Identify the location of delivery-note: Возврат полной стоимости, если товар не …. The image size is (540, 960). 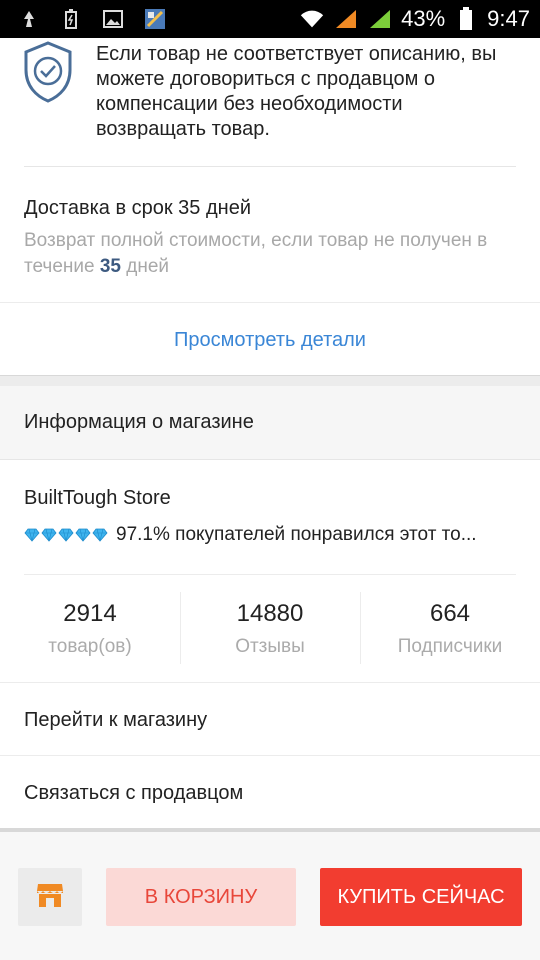
(256, 253).